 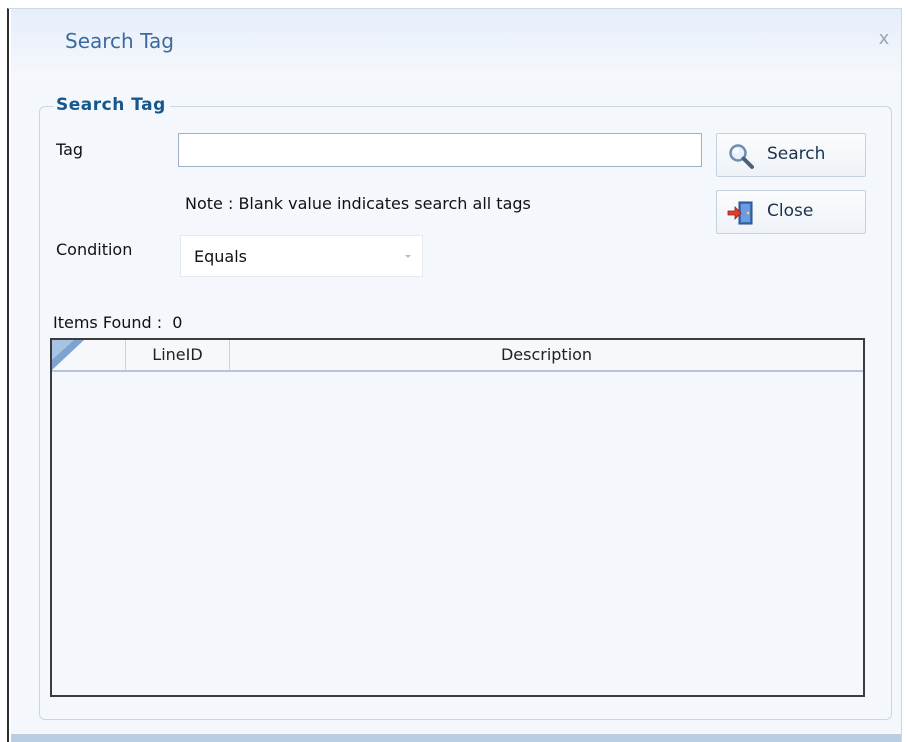 What do you see at coordinates (108, 322) in the screenshot?
I see `items-found-text: Items Found :` at bounding box center [108, 322].